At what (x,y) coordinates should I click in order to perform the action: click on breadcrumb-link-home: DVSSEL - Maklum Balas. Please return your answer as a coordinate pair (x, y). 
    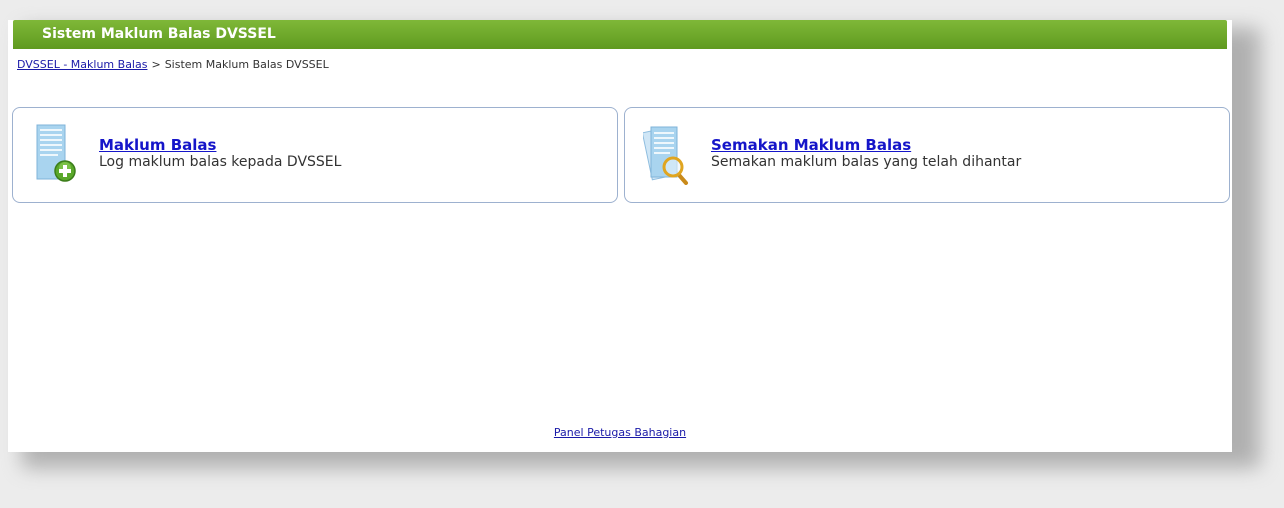
    Looking at the image, I should click on (82, 64).